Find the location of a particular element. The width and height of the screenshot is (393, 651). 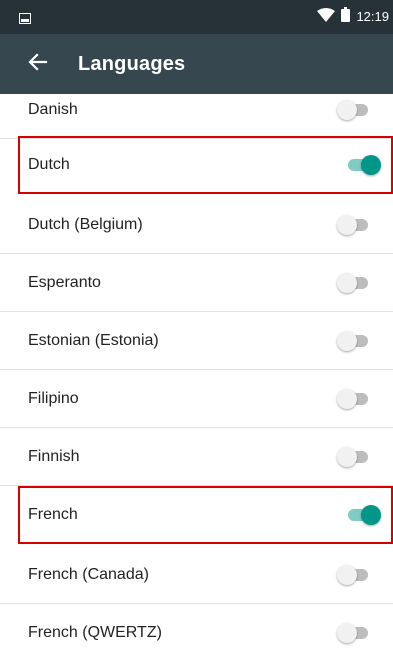

list-item-french: French is located at coordinates (205, 515).